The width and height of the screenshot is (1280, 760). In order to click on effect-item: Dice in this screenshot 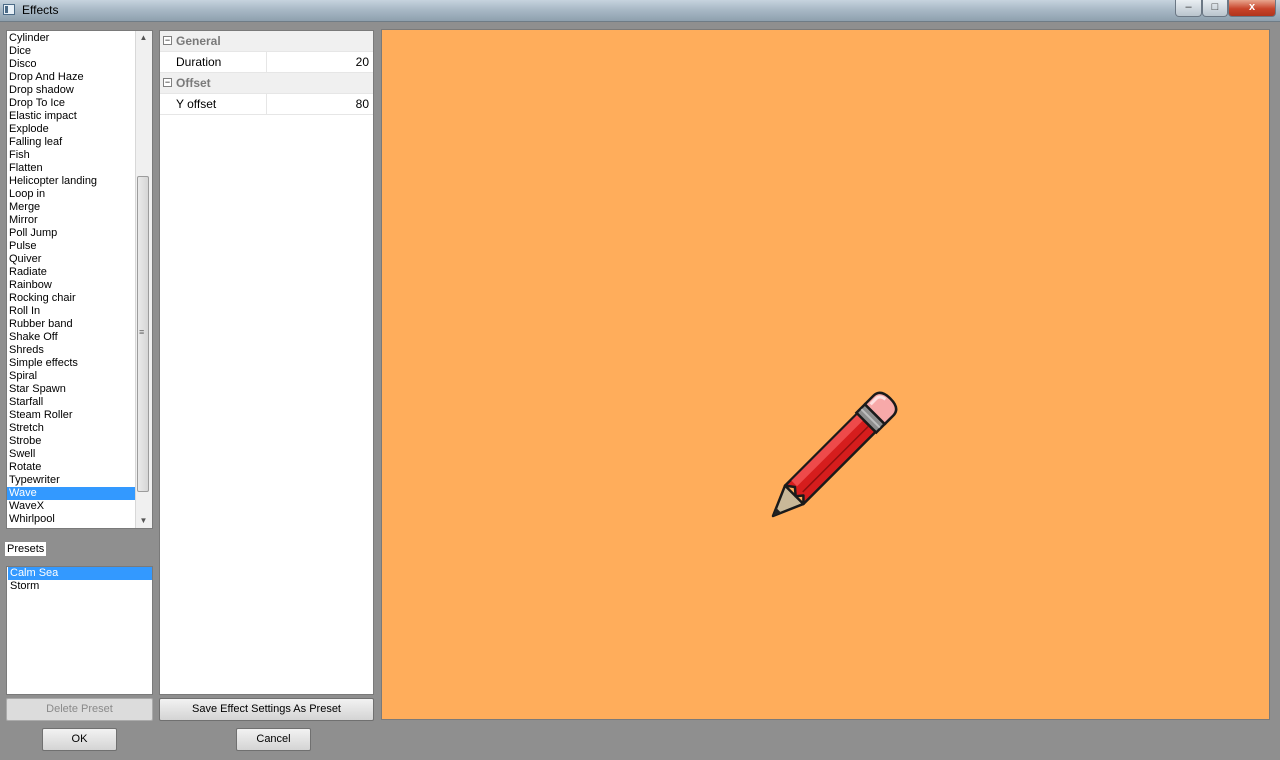, I will do `click(71, 51)`.